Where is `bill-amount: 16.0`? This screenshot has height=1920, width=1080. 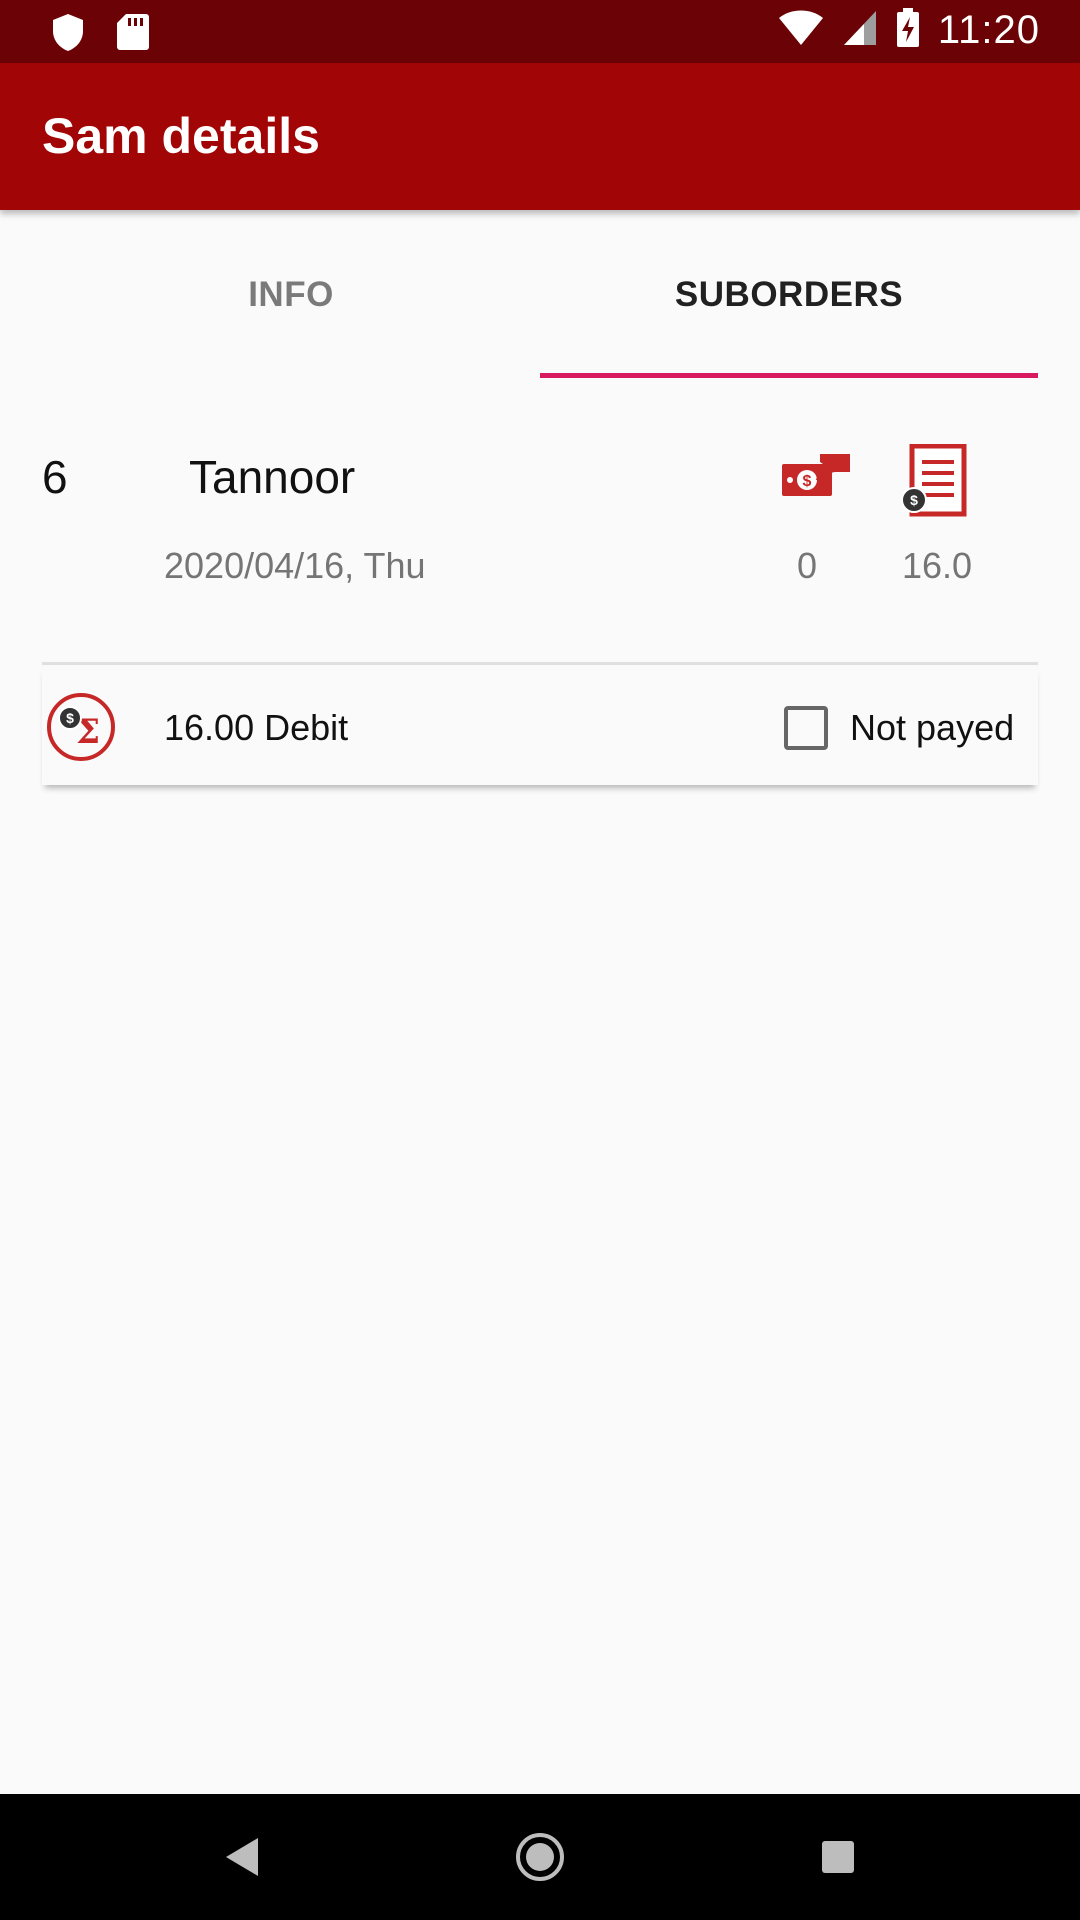 bill-amount: 16.0 is located at coordinates (937, 565).